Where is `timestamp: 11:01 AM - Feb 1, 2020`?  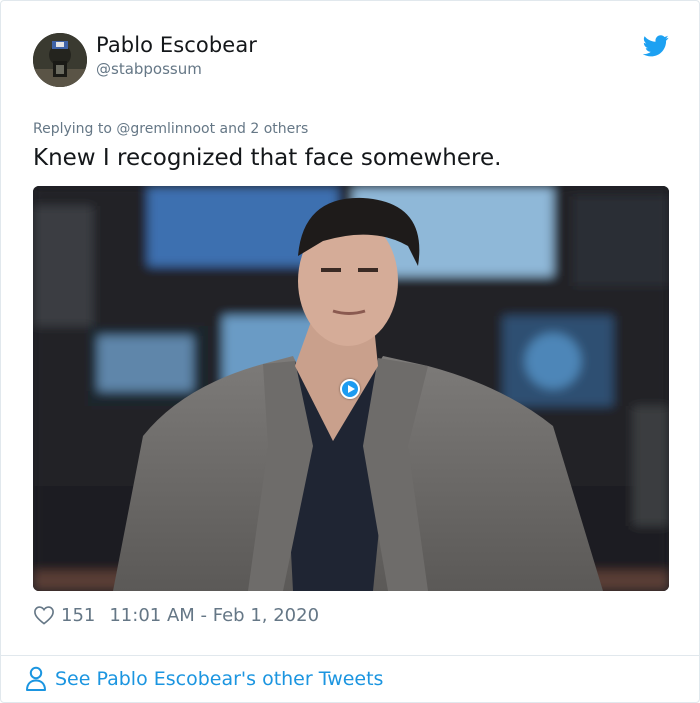
timestamp: 11:01 AM - Feb 1, 2020 is located at coordinates (214, 615).